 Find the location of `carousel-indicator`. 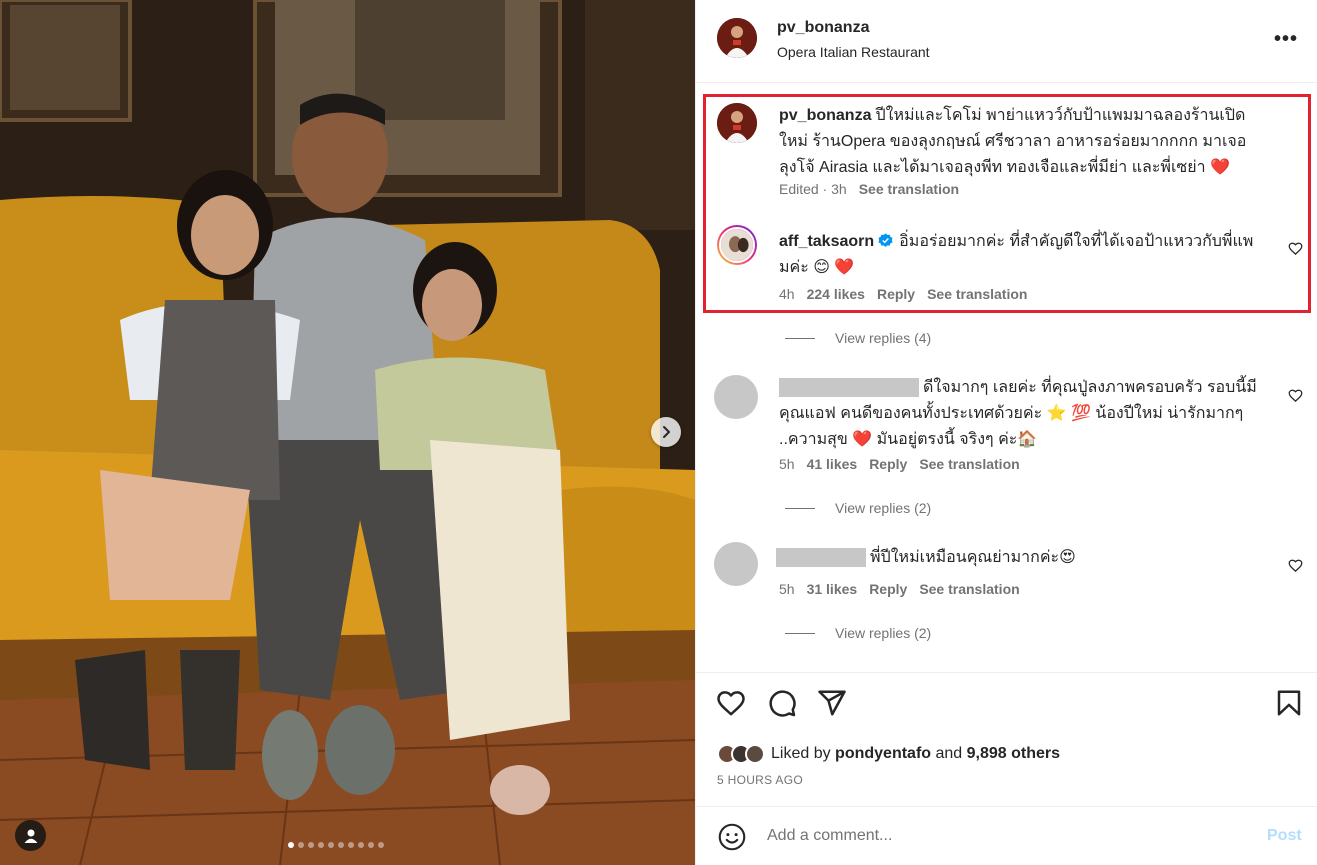

carousel-indicator is located at coordinates (336, 845).